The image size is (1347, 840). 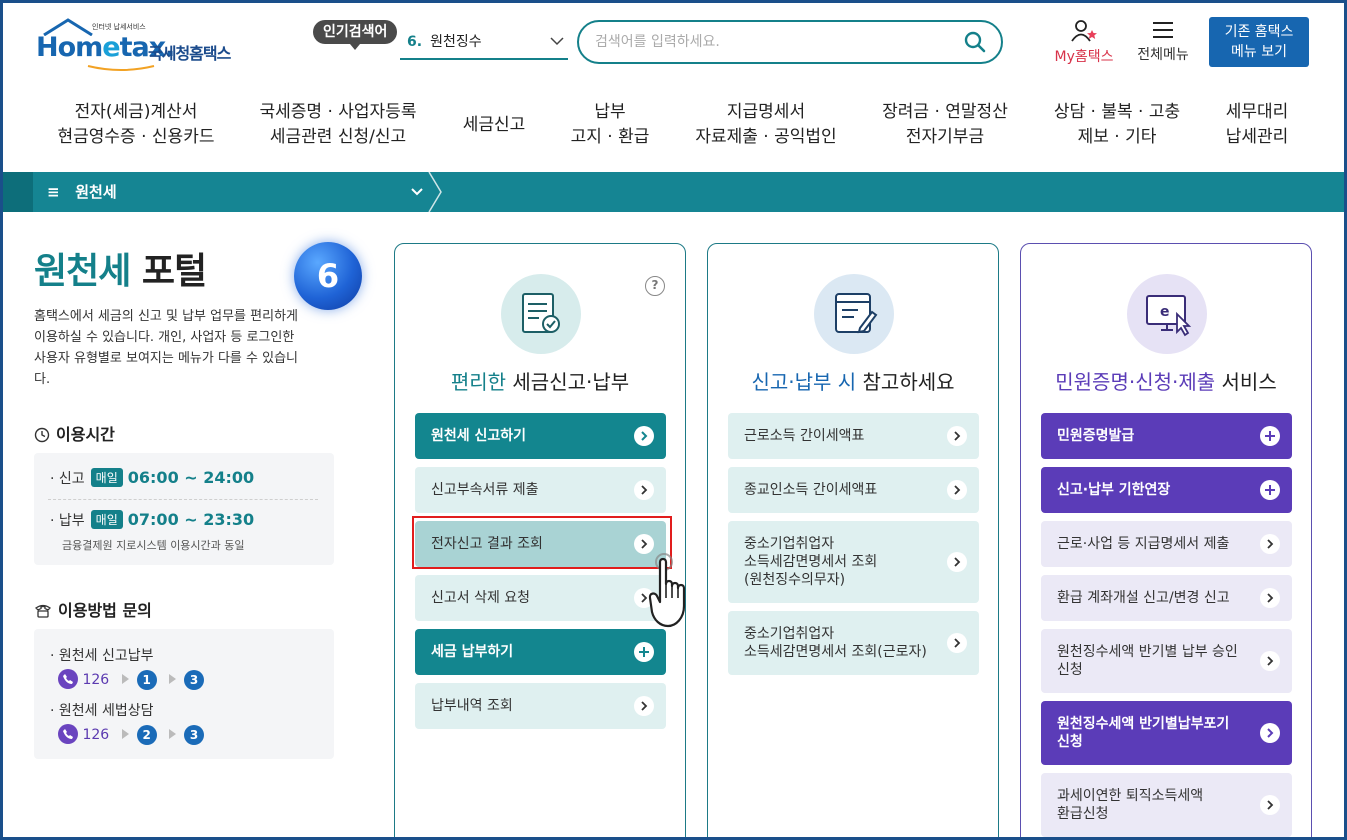 I want to click on refund-account-link: 환급 계좌개설 신고/변경 신고, so click(x=1166, y=598).